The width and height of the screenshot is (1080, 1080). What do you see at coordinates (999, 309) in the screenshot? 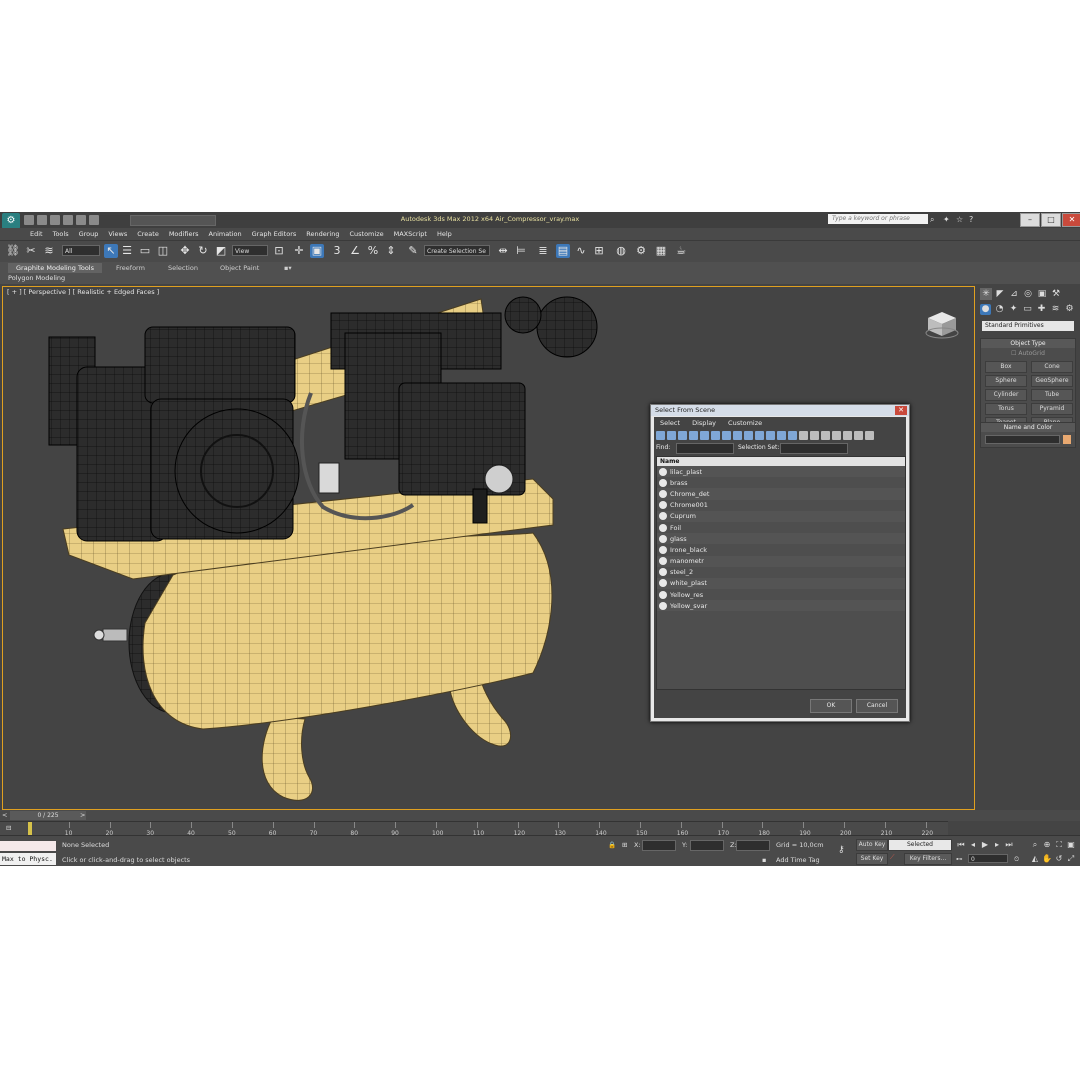
I see `shapes-icon: ◔` at bounding box center [999, 309].